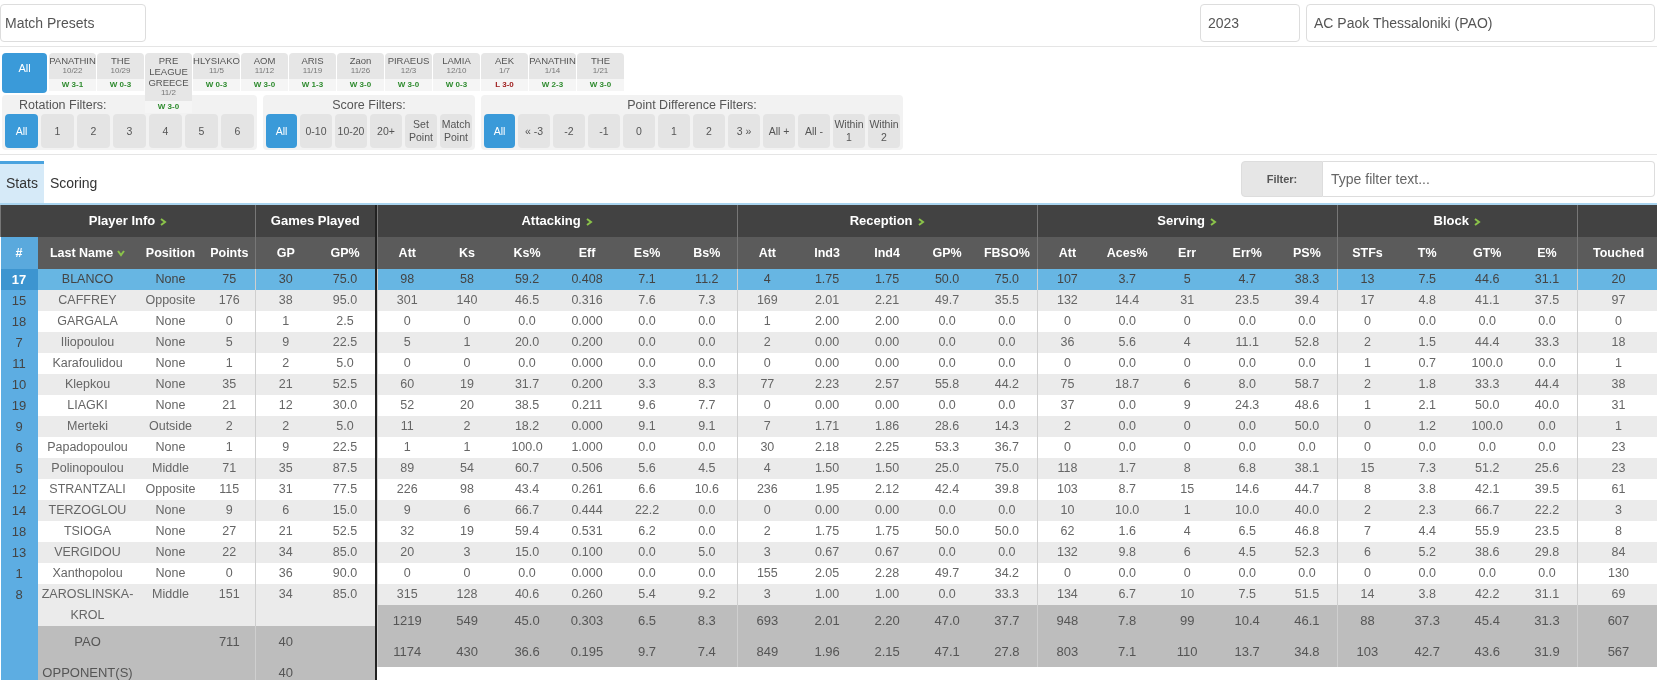 The height and width of the screenshot is (680, 1657). What do you see at coordinates (229, 253) in the screenshot?
I see `column-header: Points` at bounding box center [229, 253].